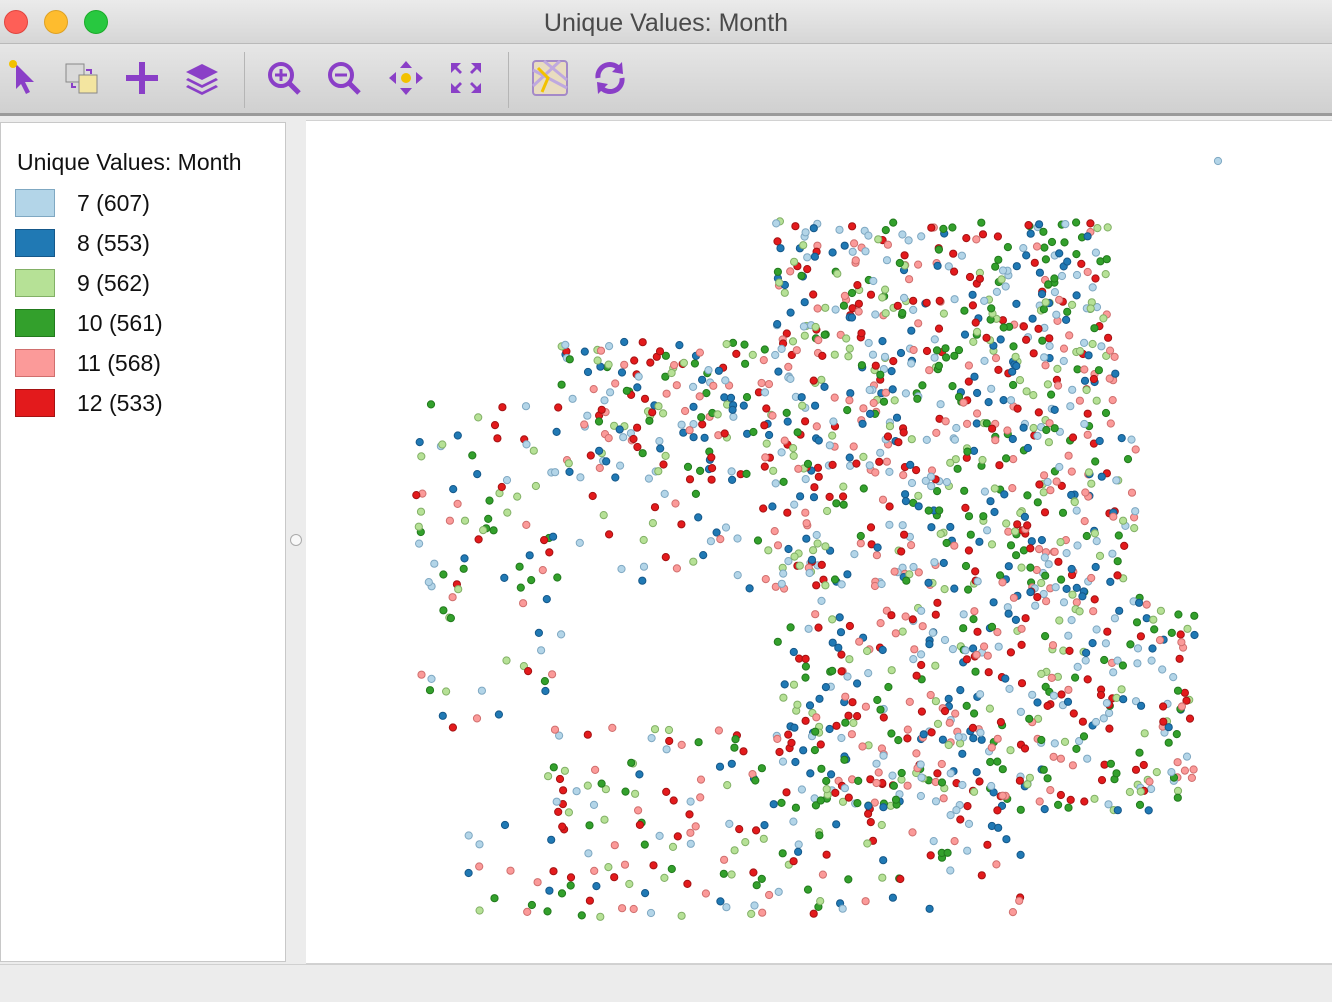 This screenshot has height=1002, width=1332. Describe the element at coordinates (296, 540) in the screenshot. I see `splitter-handle` at that location.